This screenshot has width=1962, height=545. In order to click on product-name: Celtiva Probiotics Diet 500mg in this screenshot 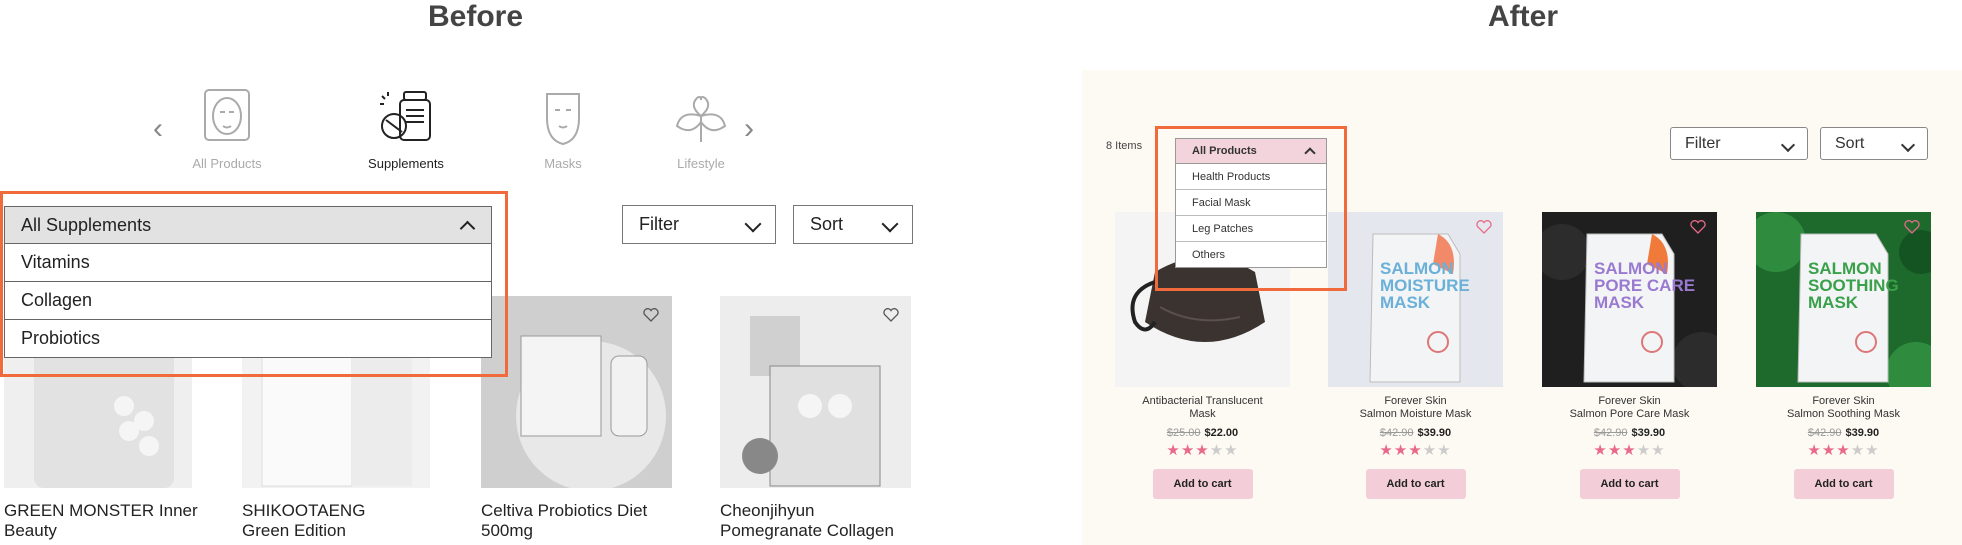, I will do `click(564, 521)`.